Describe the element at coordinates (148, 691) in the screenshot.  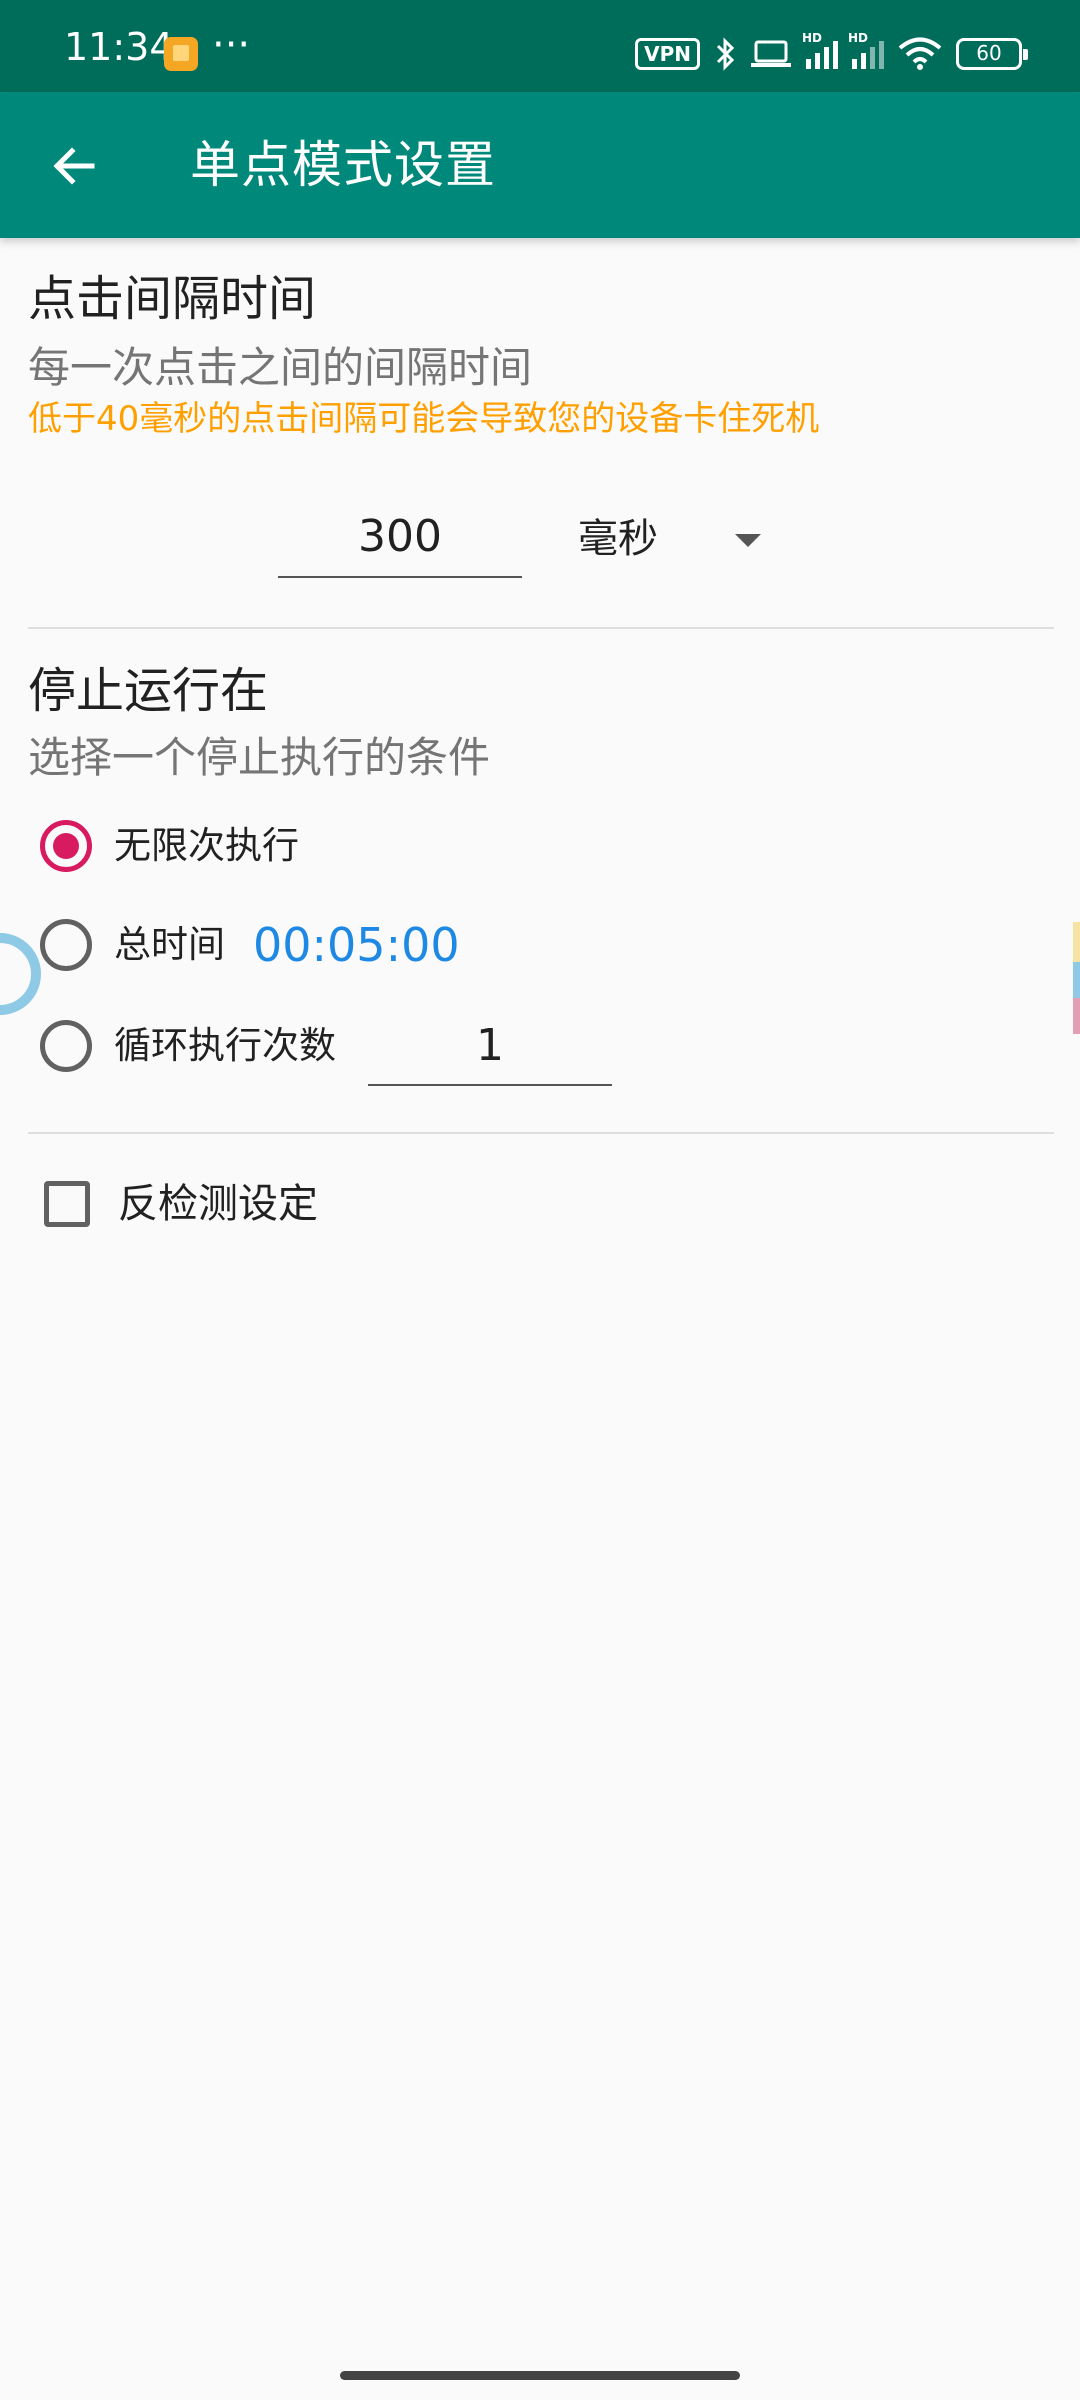
I see `stop-condition-title: 停止运行在` at that location.